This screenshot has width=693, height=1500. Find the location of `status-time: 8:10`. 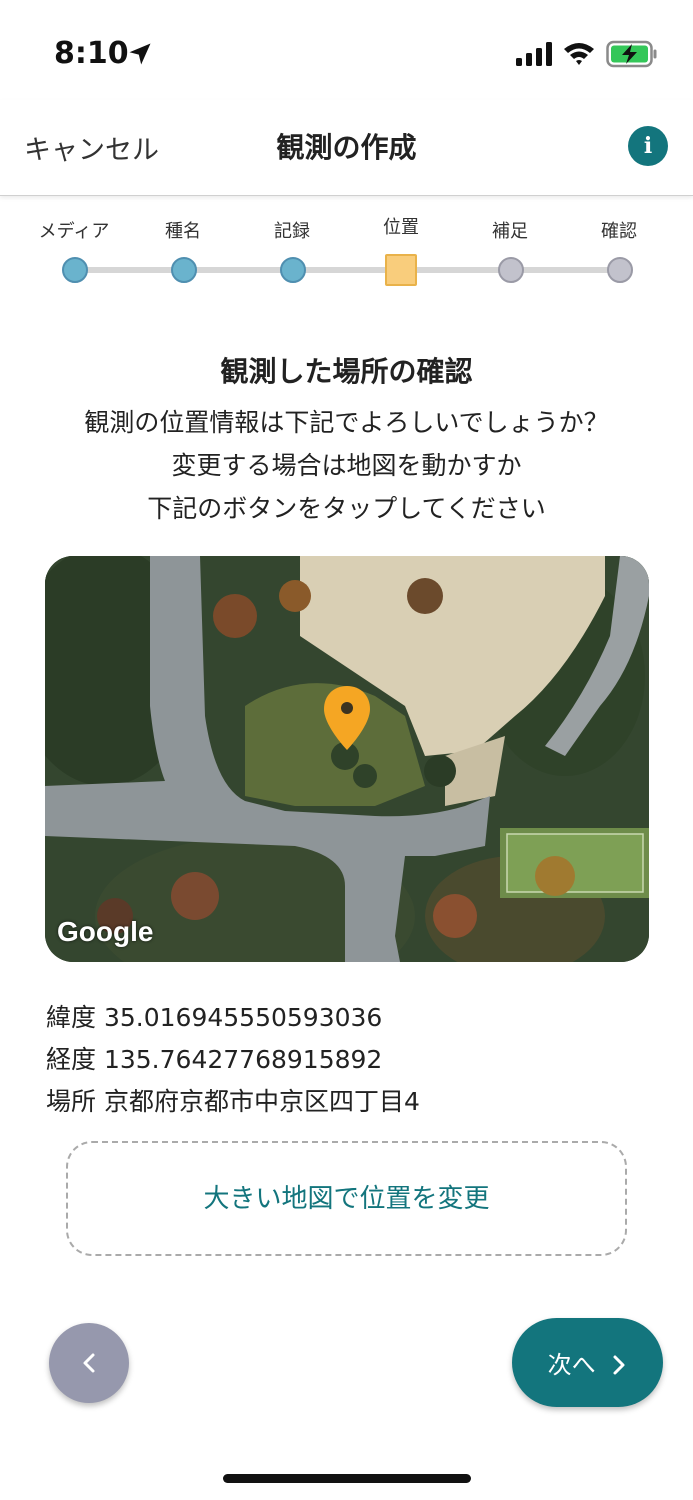

status-time: 8:10 is located at coordinates (91, 53).